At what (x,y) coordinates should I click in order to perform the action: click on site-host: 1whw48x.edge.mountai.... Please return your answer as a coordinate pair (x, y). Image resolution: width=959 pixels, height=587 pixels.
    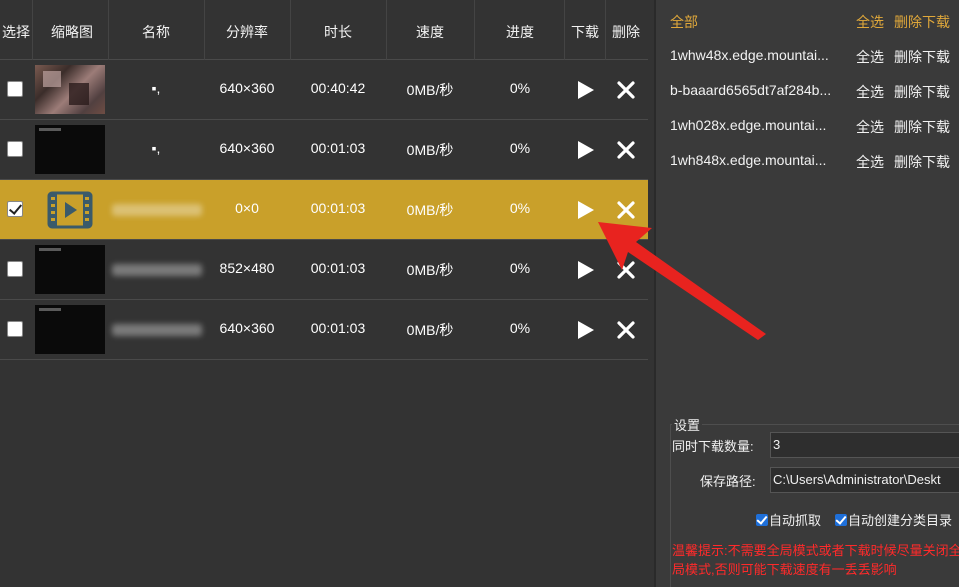
    Looking at the image, I should click on (749, 55).